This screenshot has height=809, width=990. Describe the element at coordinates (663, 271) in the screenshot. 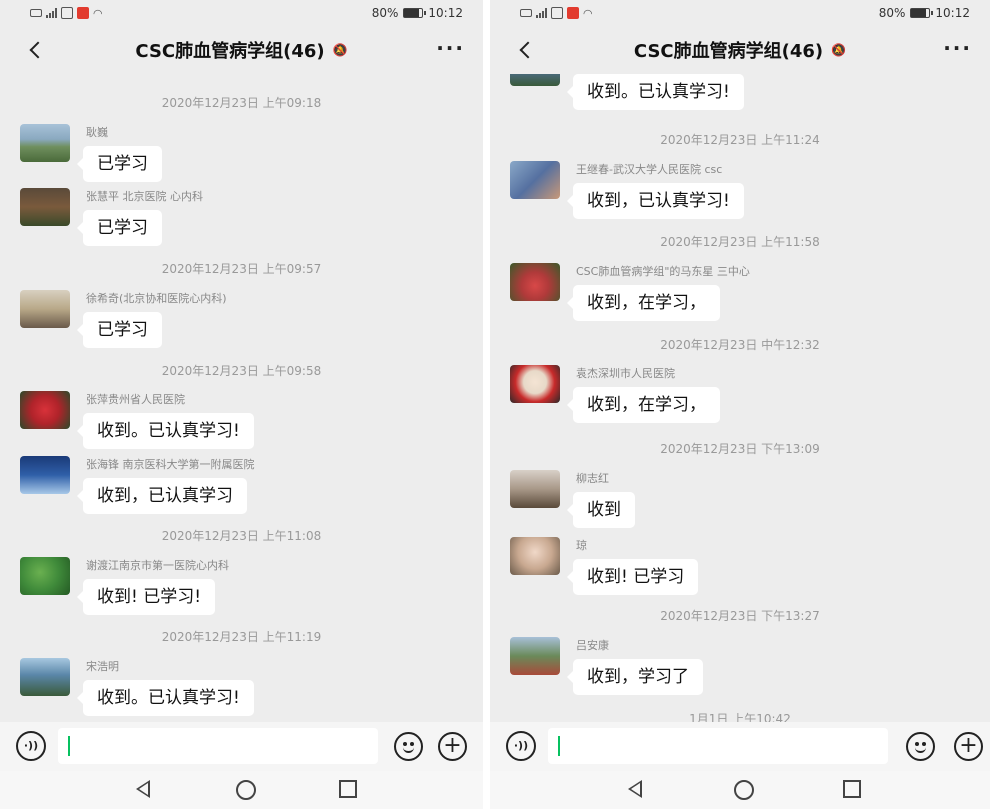

I see `sender-name: CSC肺血管病学组"的马东星 三中心` at that location.